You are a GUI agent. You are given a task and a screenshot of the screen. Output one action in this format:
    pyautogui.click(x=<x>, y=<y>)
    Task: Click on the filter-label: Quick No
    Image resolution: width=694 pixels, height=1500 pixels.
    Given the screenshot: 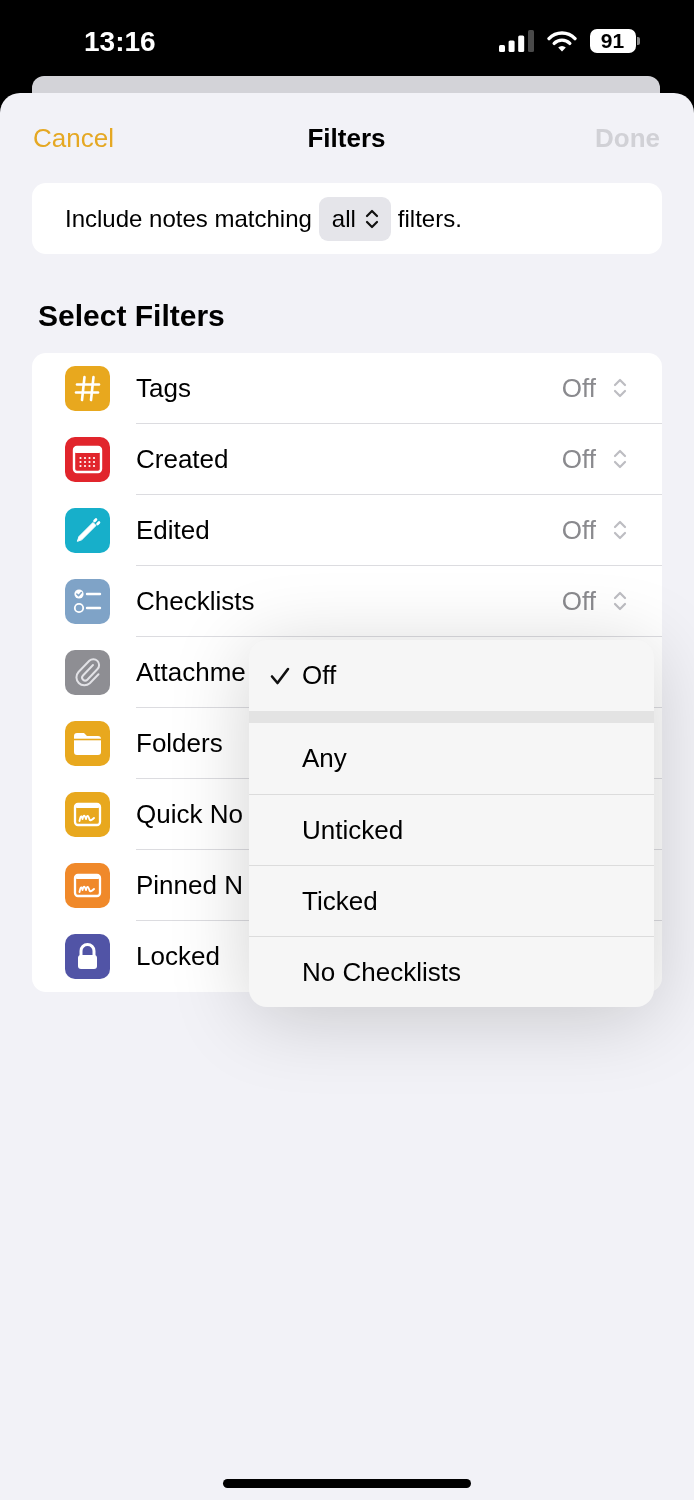 What is the action you would take?
    pyautogui.click(x=189, y=814)
    